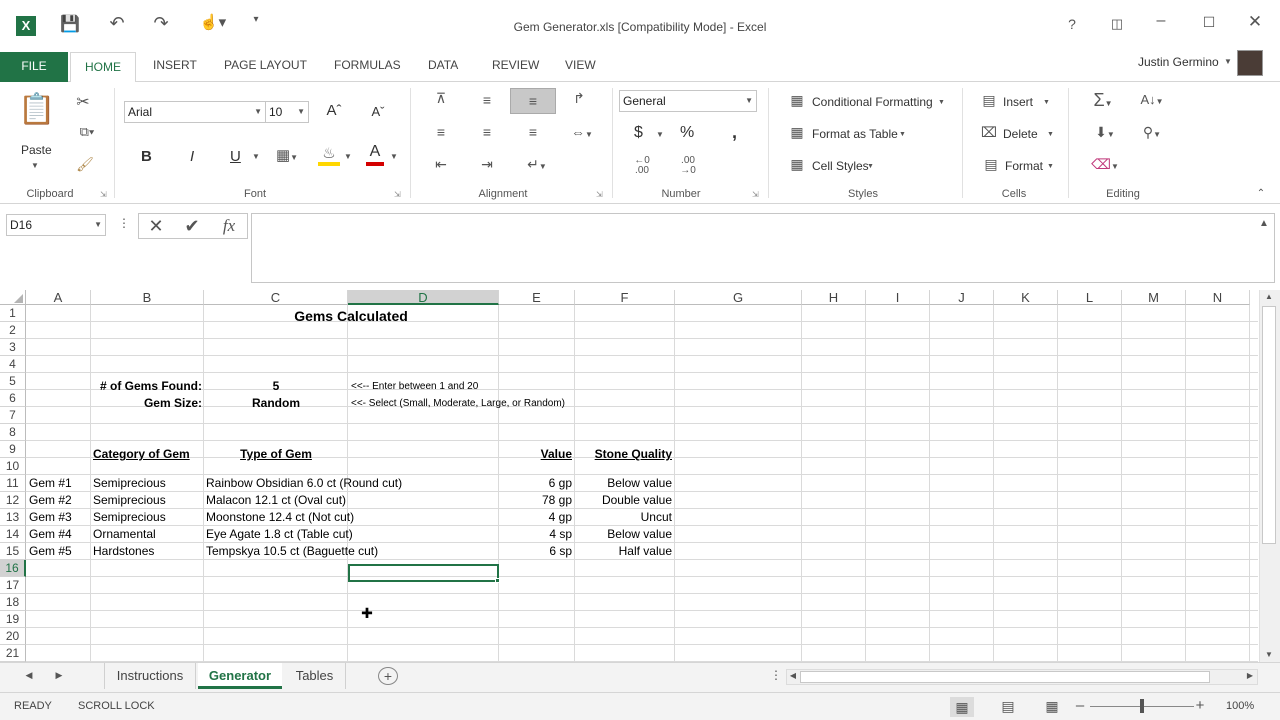  Describe the element at coordinates (1218, 297) in the screenshot. I see `column-header-n: N` at that location.